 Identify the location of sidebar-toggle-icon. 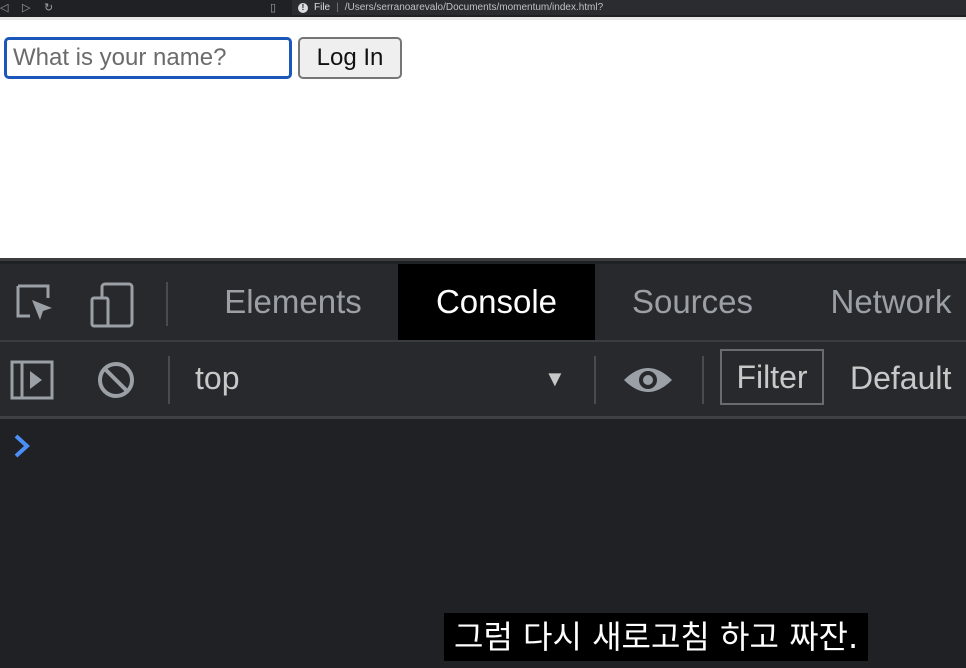
(32, 382).